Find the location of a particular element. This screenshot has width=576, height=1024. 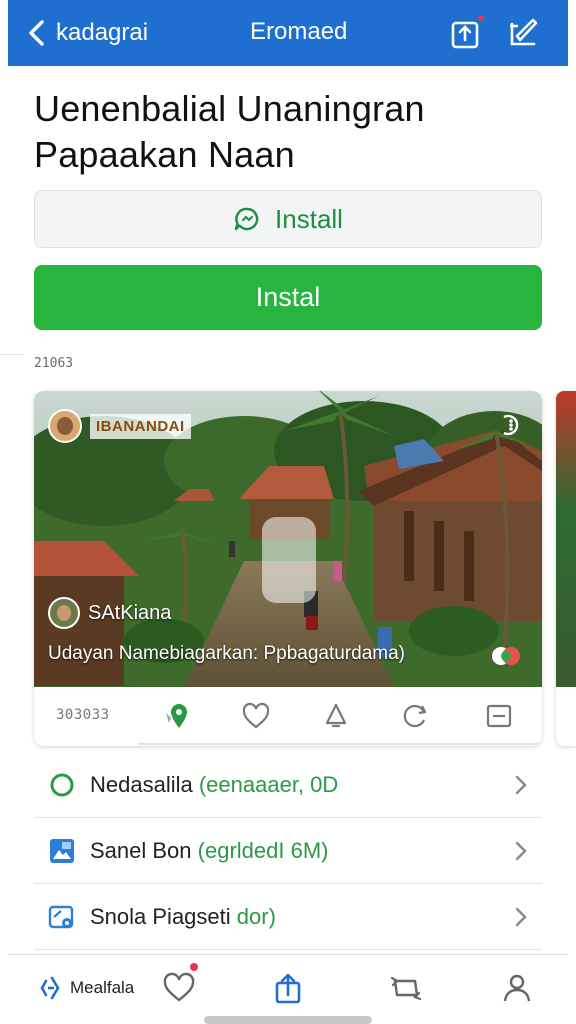

author-row: SAtKiana is located at coordinates (109, 613).